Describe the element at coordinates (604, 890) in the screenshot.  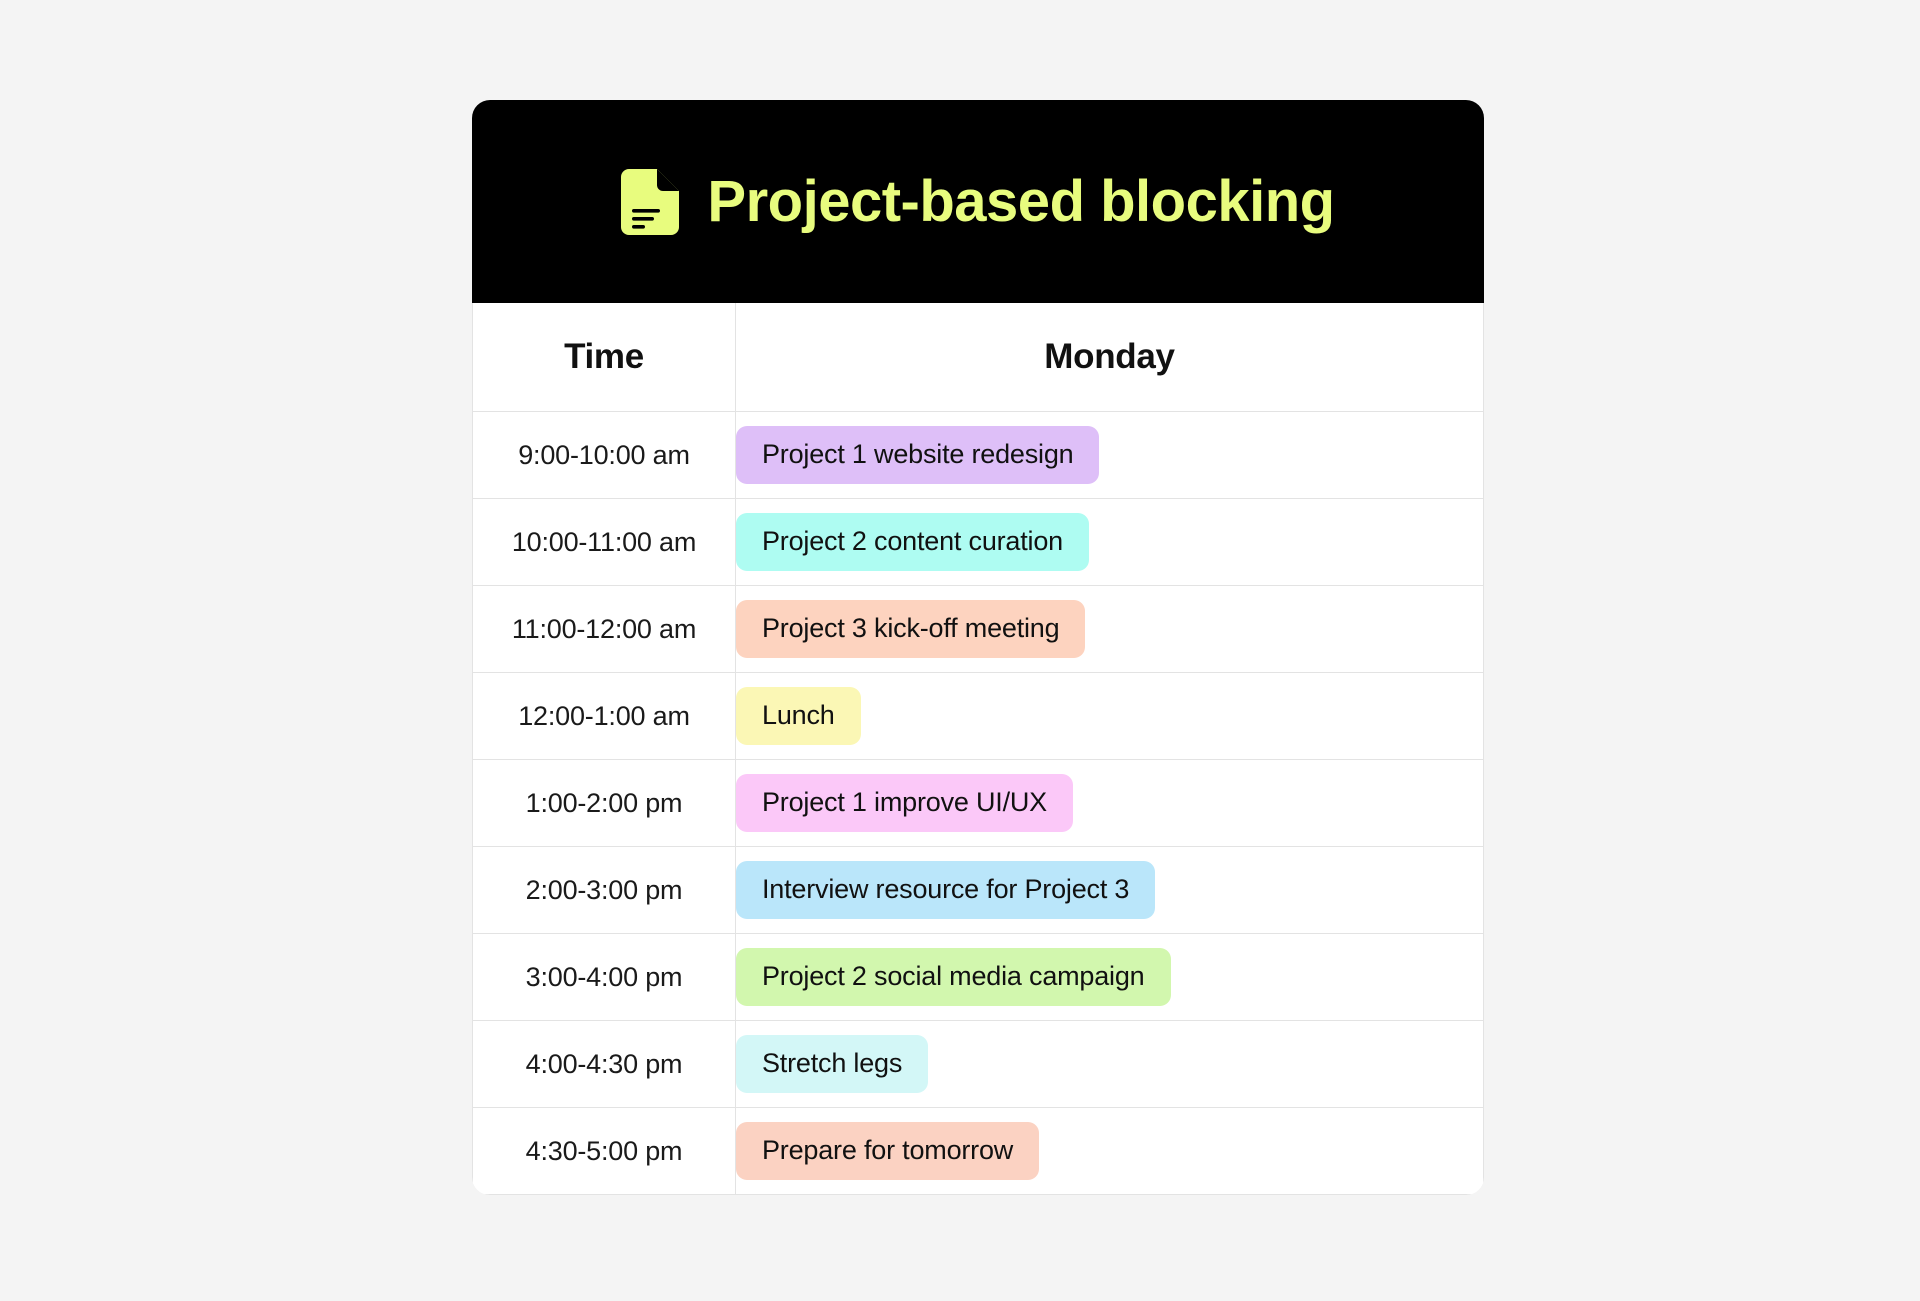
I see `time-label: 2:00-3:00 pm` at that location.